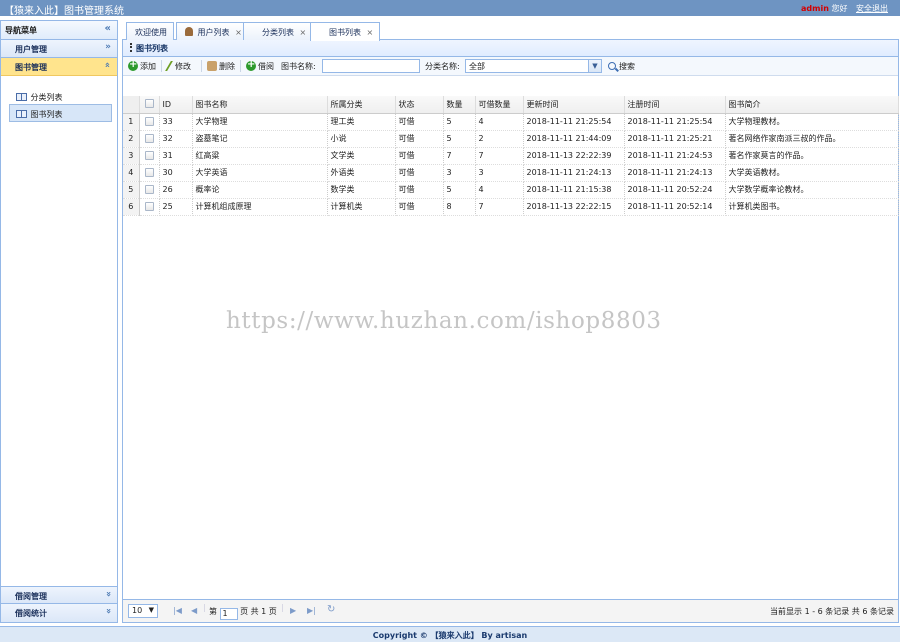 This screenshot has height=642, width=900. I want to click on sidebar-item-category-list: 分类列表, so click(60, 96).